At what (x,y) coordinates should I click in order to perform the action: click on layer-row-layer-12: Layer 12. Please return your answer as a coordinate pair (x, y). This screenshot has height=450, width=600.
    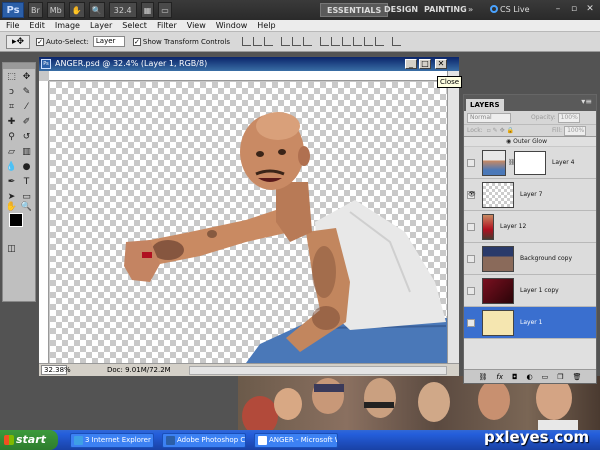
    Looking at the image, I should click on (530, 227).